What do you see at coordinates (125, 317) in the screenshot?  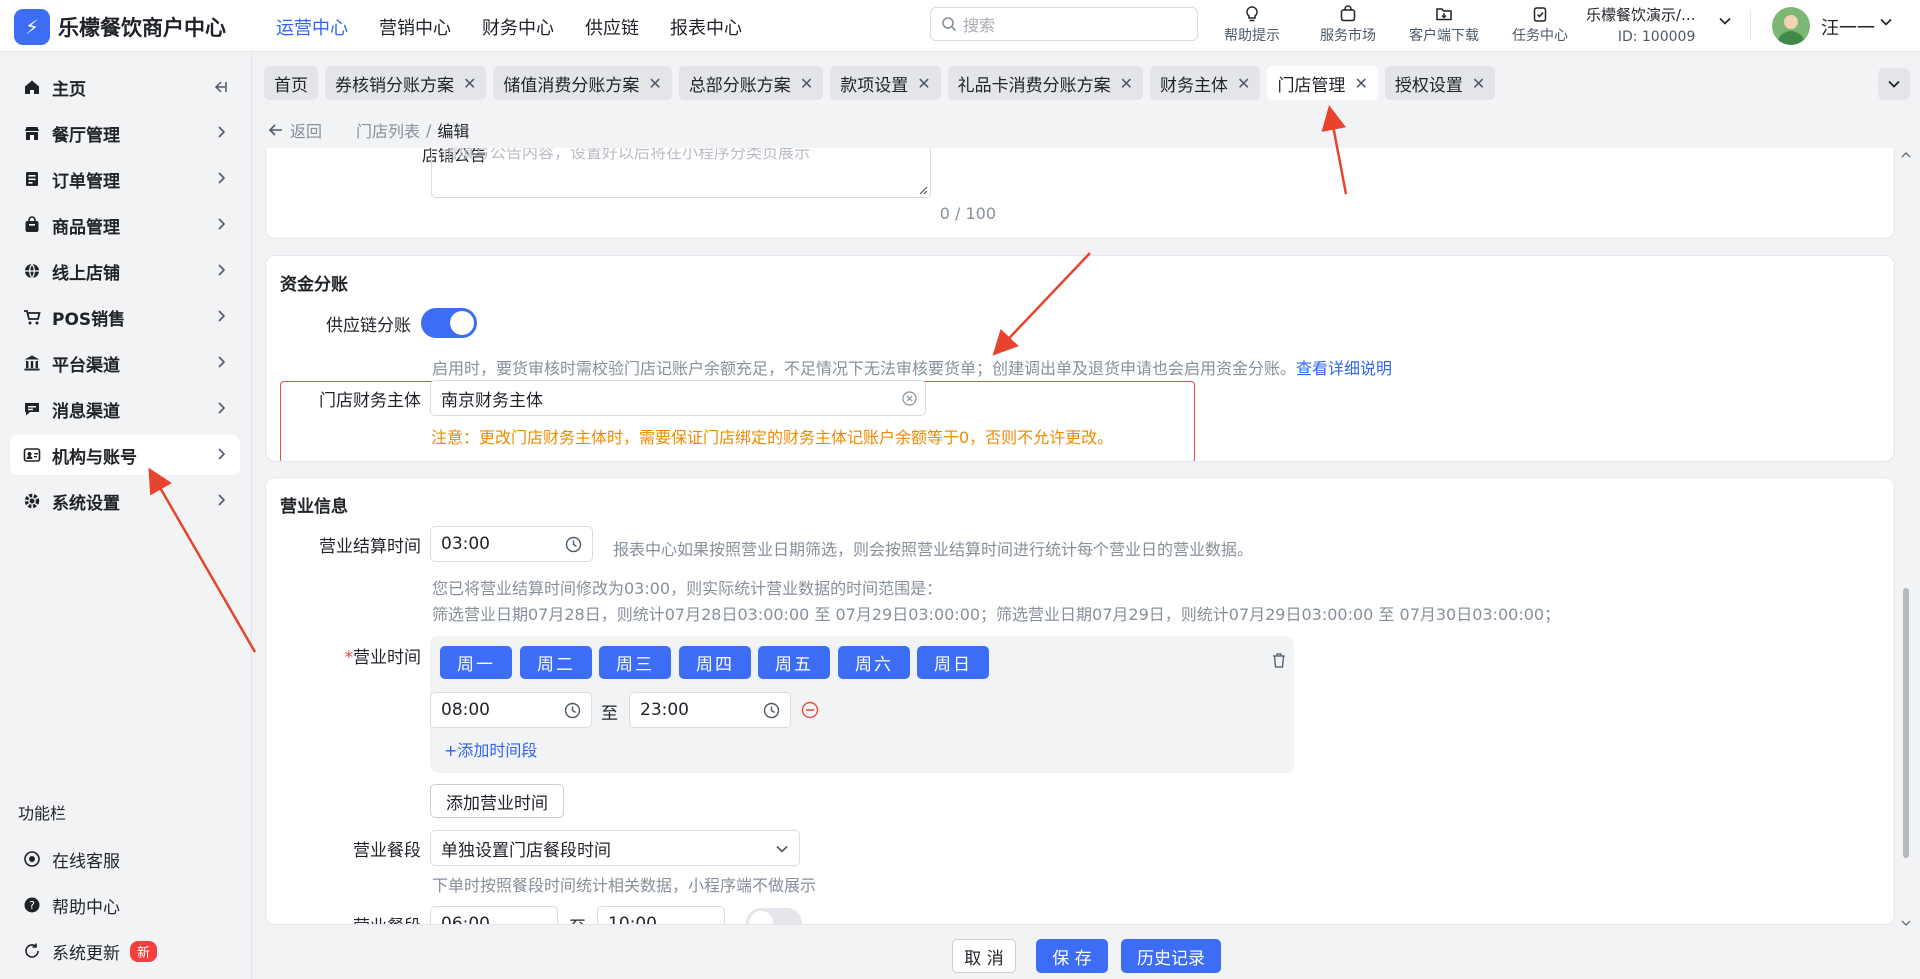 I see `sidebar-item-pos: POS销售` at bounding box center [125, 317].